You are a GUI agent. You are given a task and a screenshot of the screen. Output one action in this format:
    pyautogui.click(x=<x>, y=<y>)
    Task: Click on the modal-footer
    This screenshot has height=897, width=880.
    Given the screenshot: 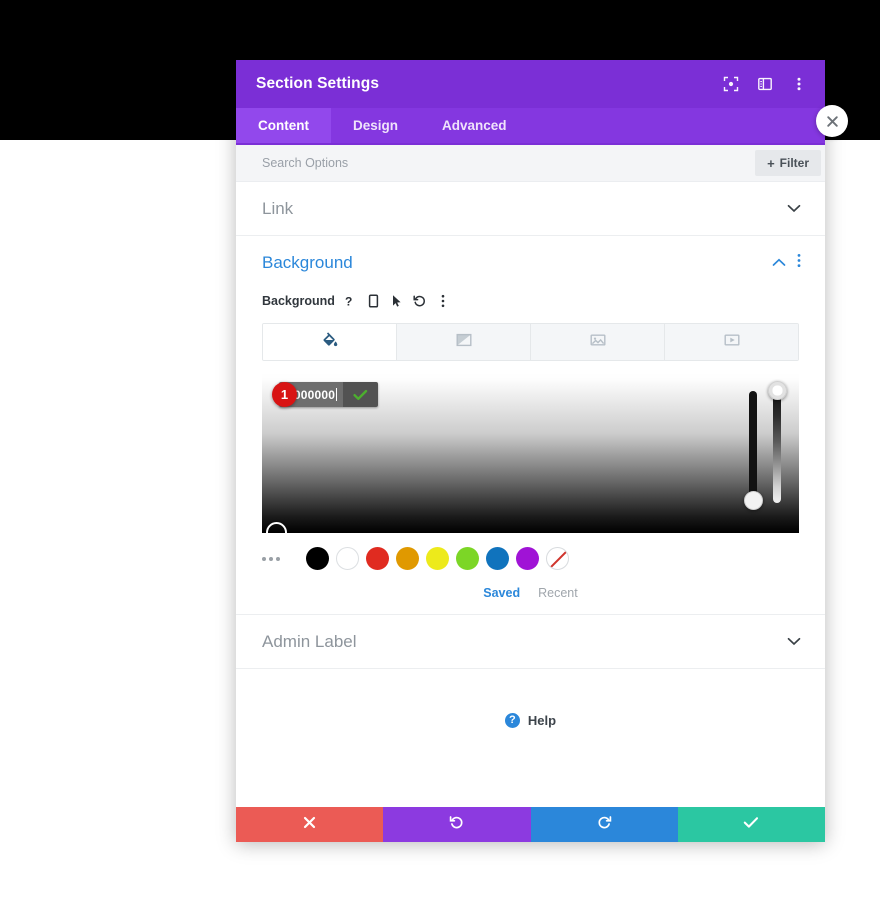 What is the action you would take?
    pyautogui.click(x=530, y=824)
    